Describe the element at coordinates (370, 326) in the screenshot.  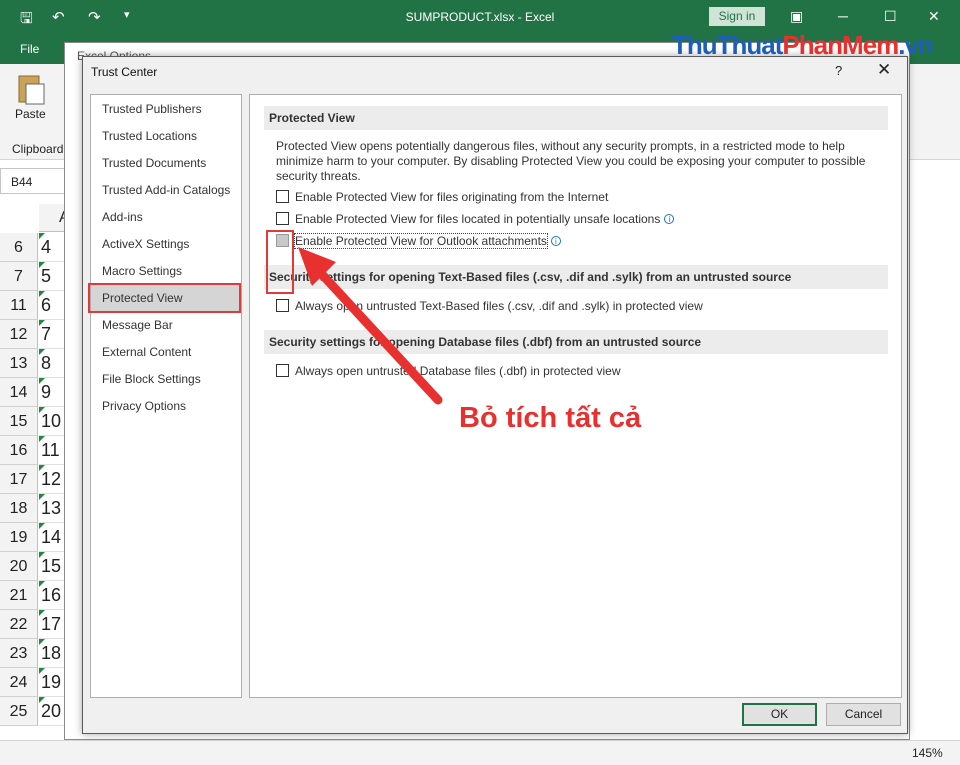
I see `annotation-arrow` at that location.